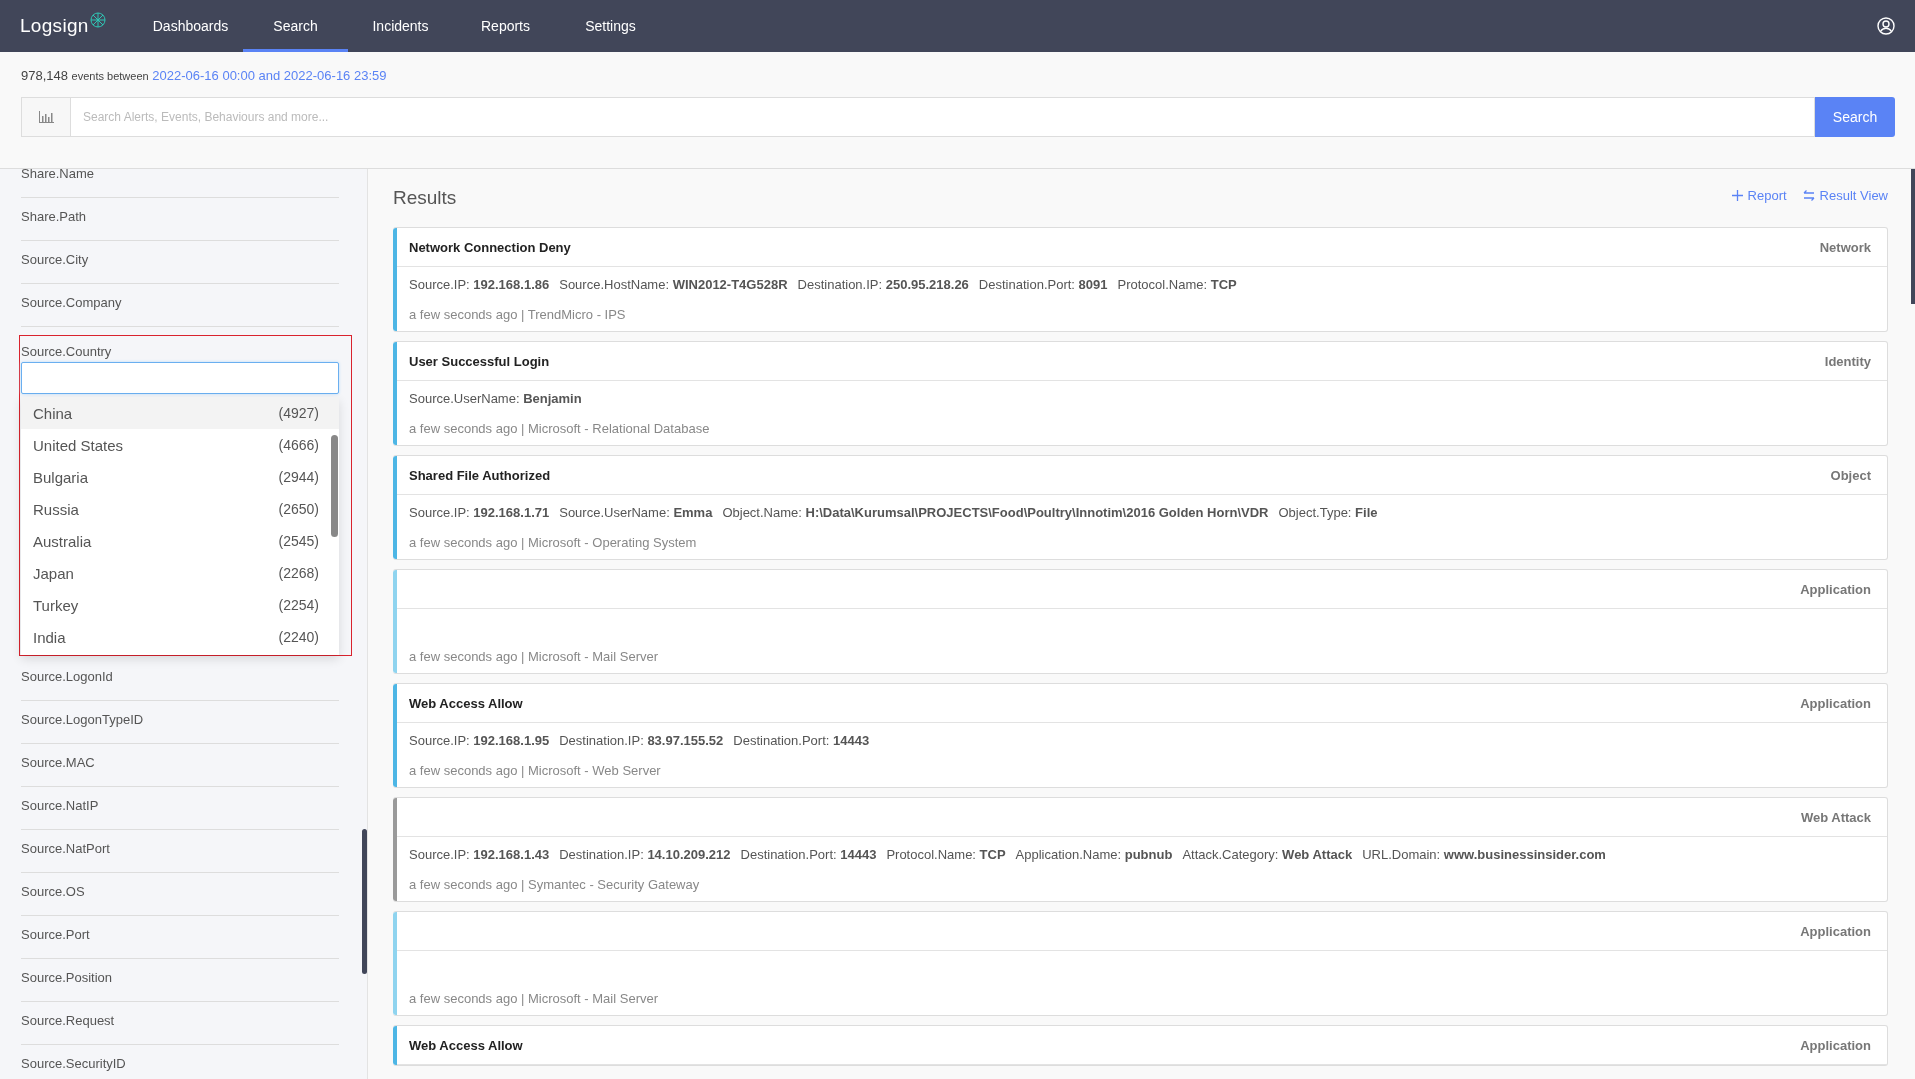 The height and width of the screenshot is (1079, 1915). What do you see at coordinates (518, 314) in the screenshot?
I see `event-source: a few seconds ago | TrendMicro - IPS` at bounding box center [518, 314].